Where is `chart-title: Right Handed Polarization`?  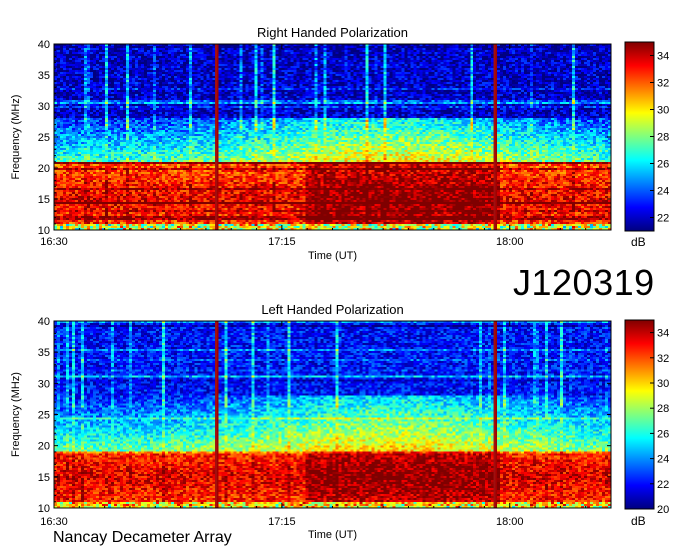
chart-title: Right Handed Polarization is located at coordinates (332, 32).